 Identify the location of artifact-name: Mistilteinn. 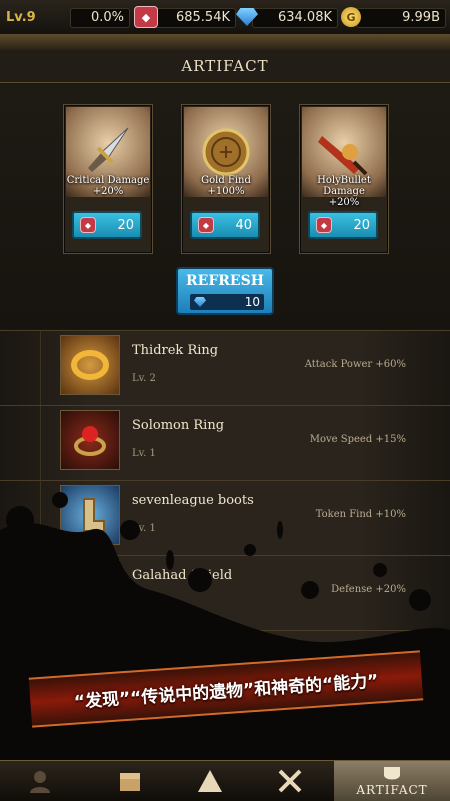
(168, 650).